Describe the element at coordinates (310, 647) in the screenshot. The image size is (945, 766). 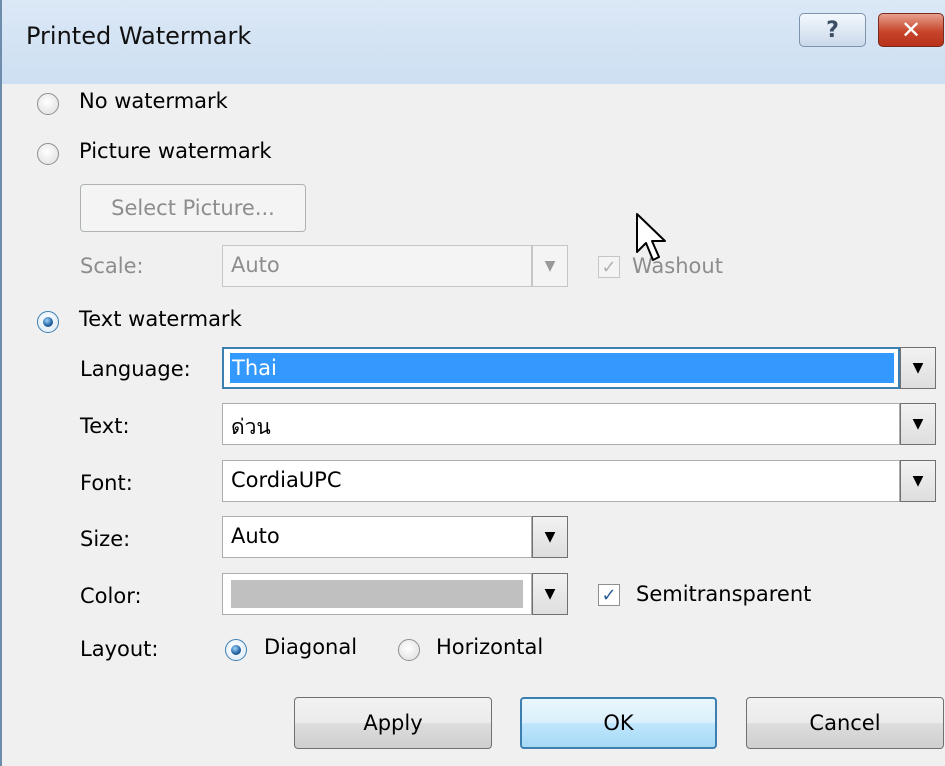
I see `layout-diagonal-label: Diagonal` at that location.